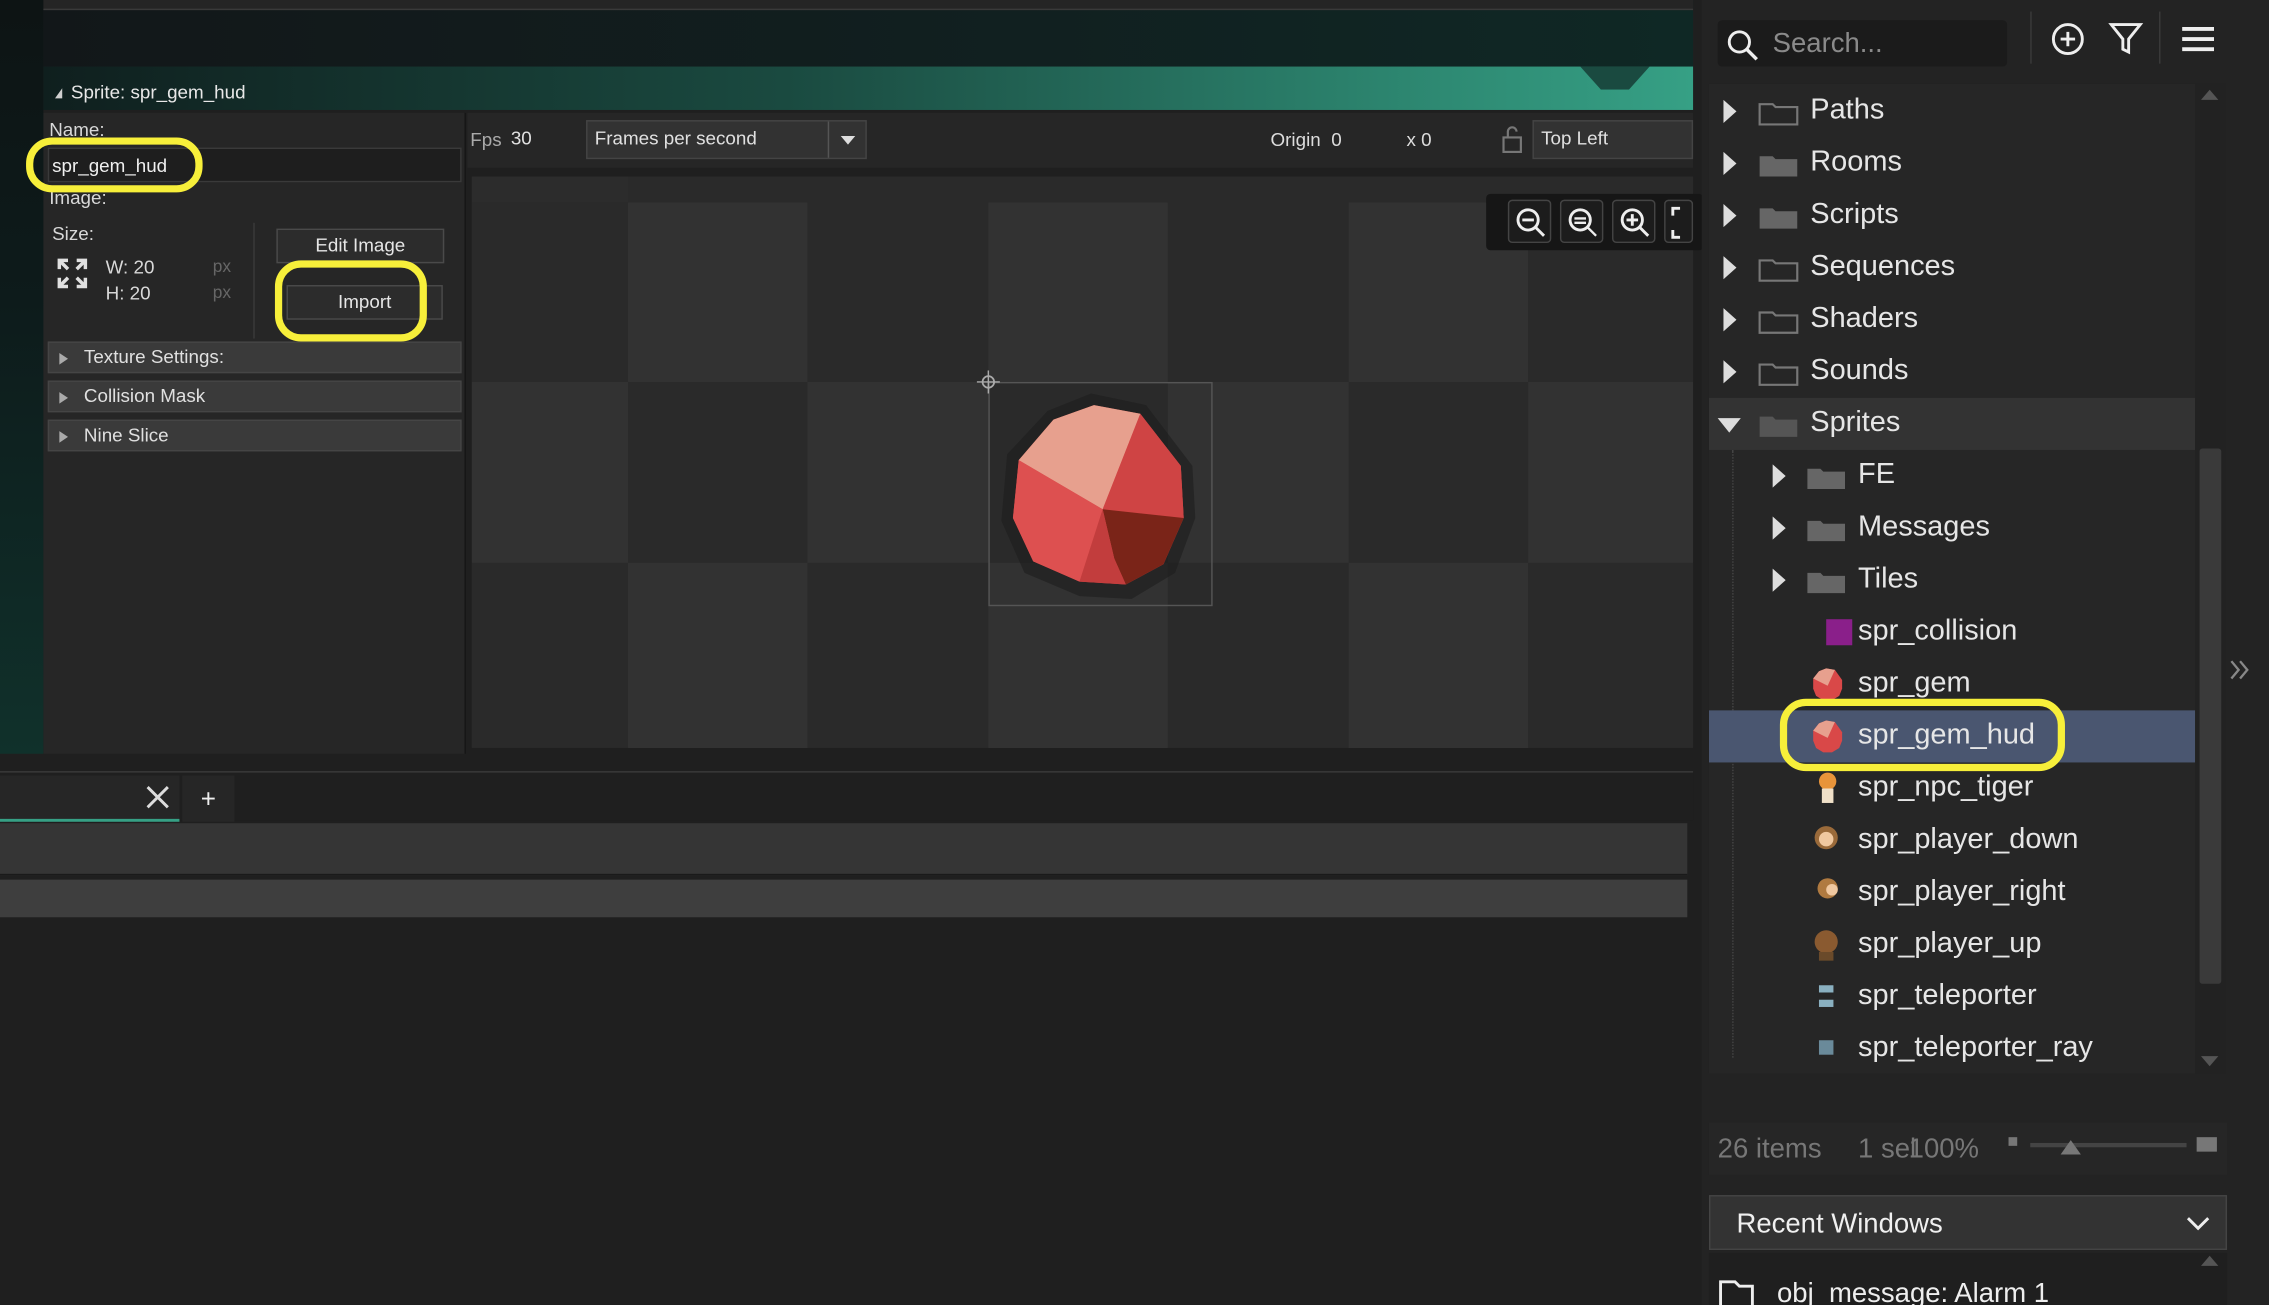 The image size is (2269, 1305). What do you see at coordinates (2160, 37) in the screenshot?
I see `toolbar-divider` at bounding box center [2160, 37].